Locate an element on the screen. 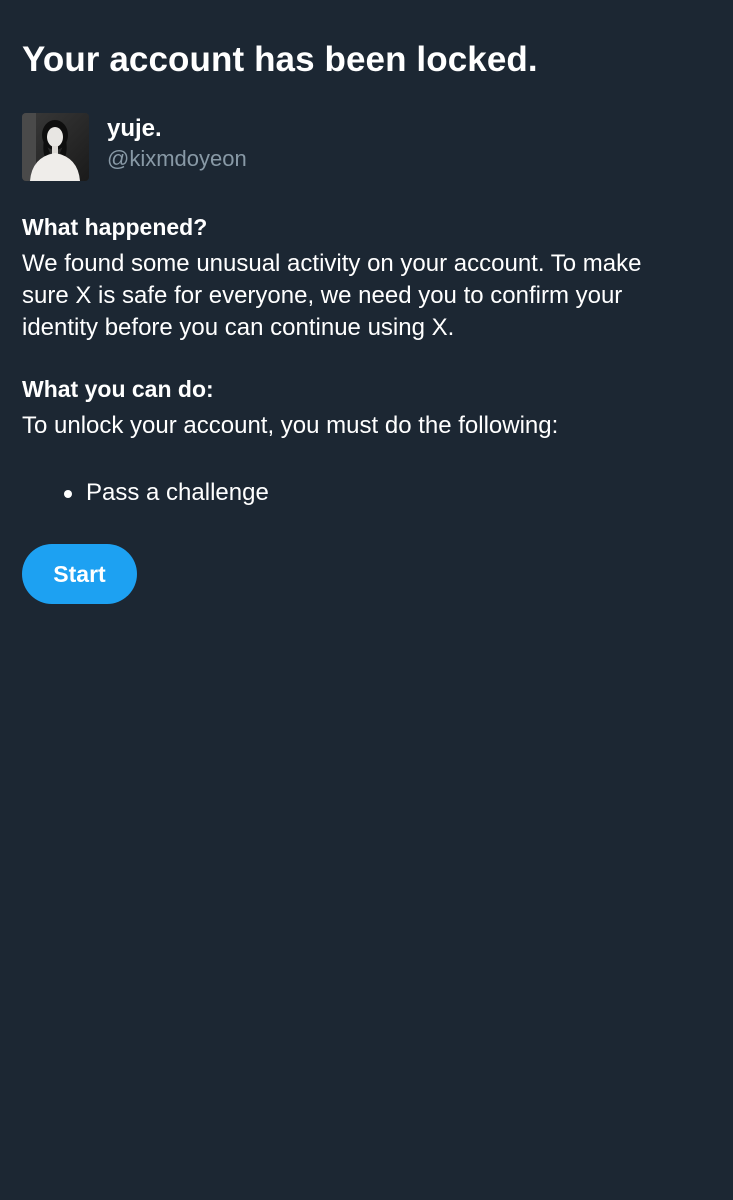 The image size is (733, 1200). avatar-image is located at coordinates (55, 147).